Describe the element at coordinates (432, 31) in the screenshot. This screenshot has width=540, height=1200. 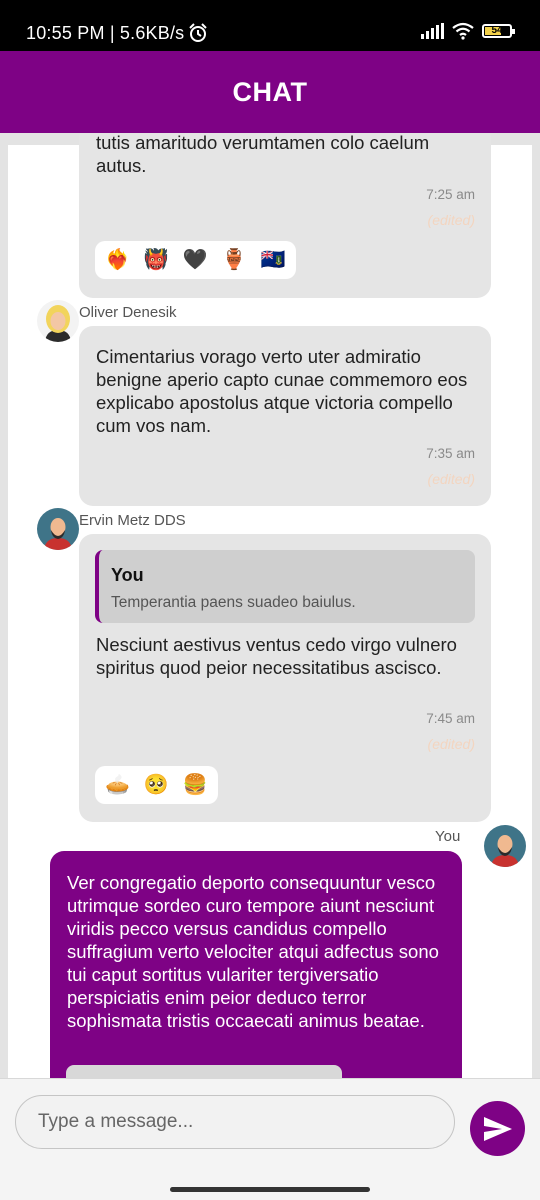
I see `signal-icon` at that location.